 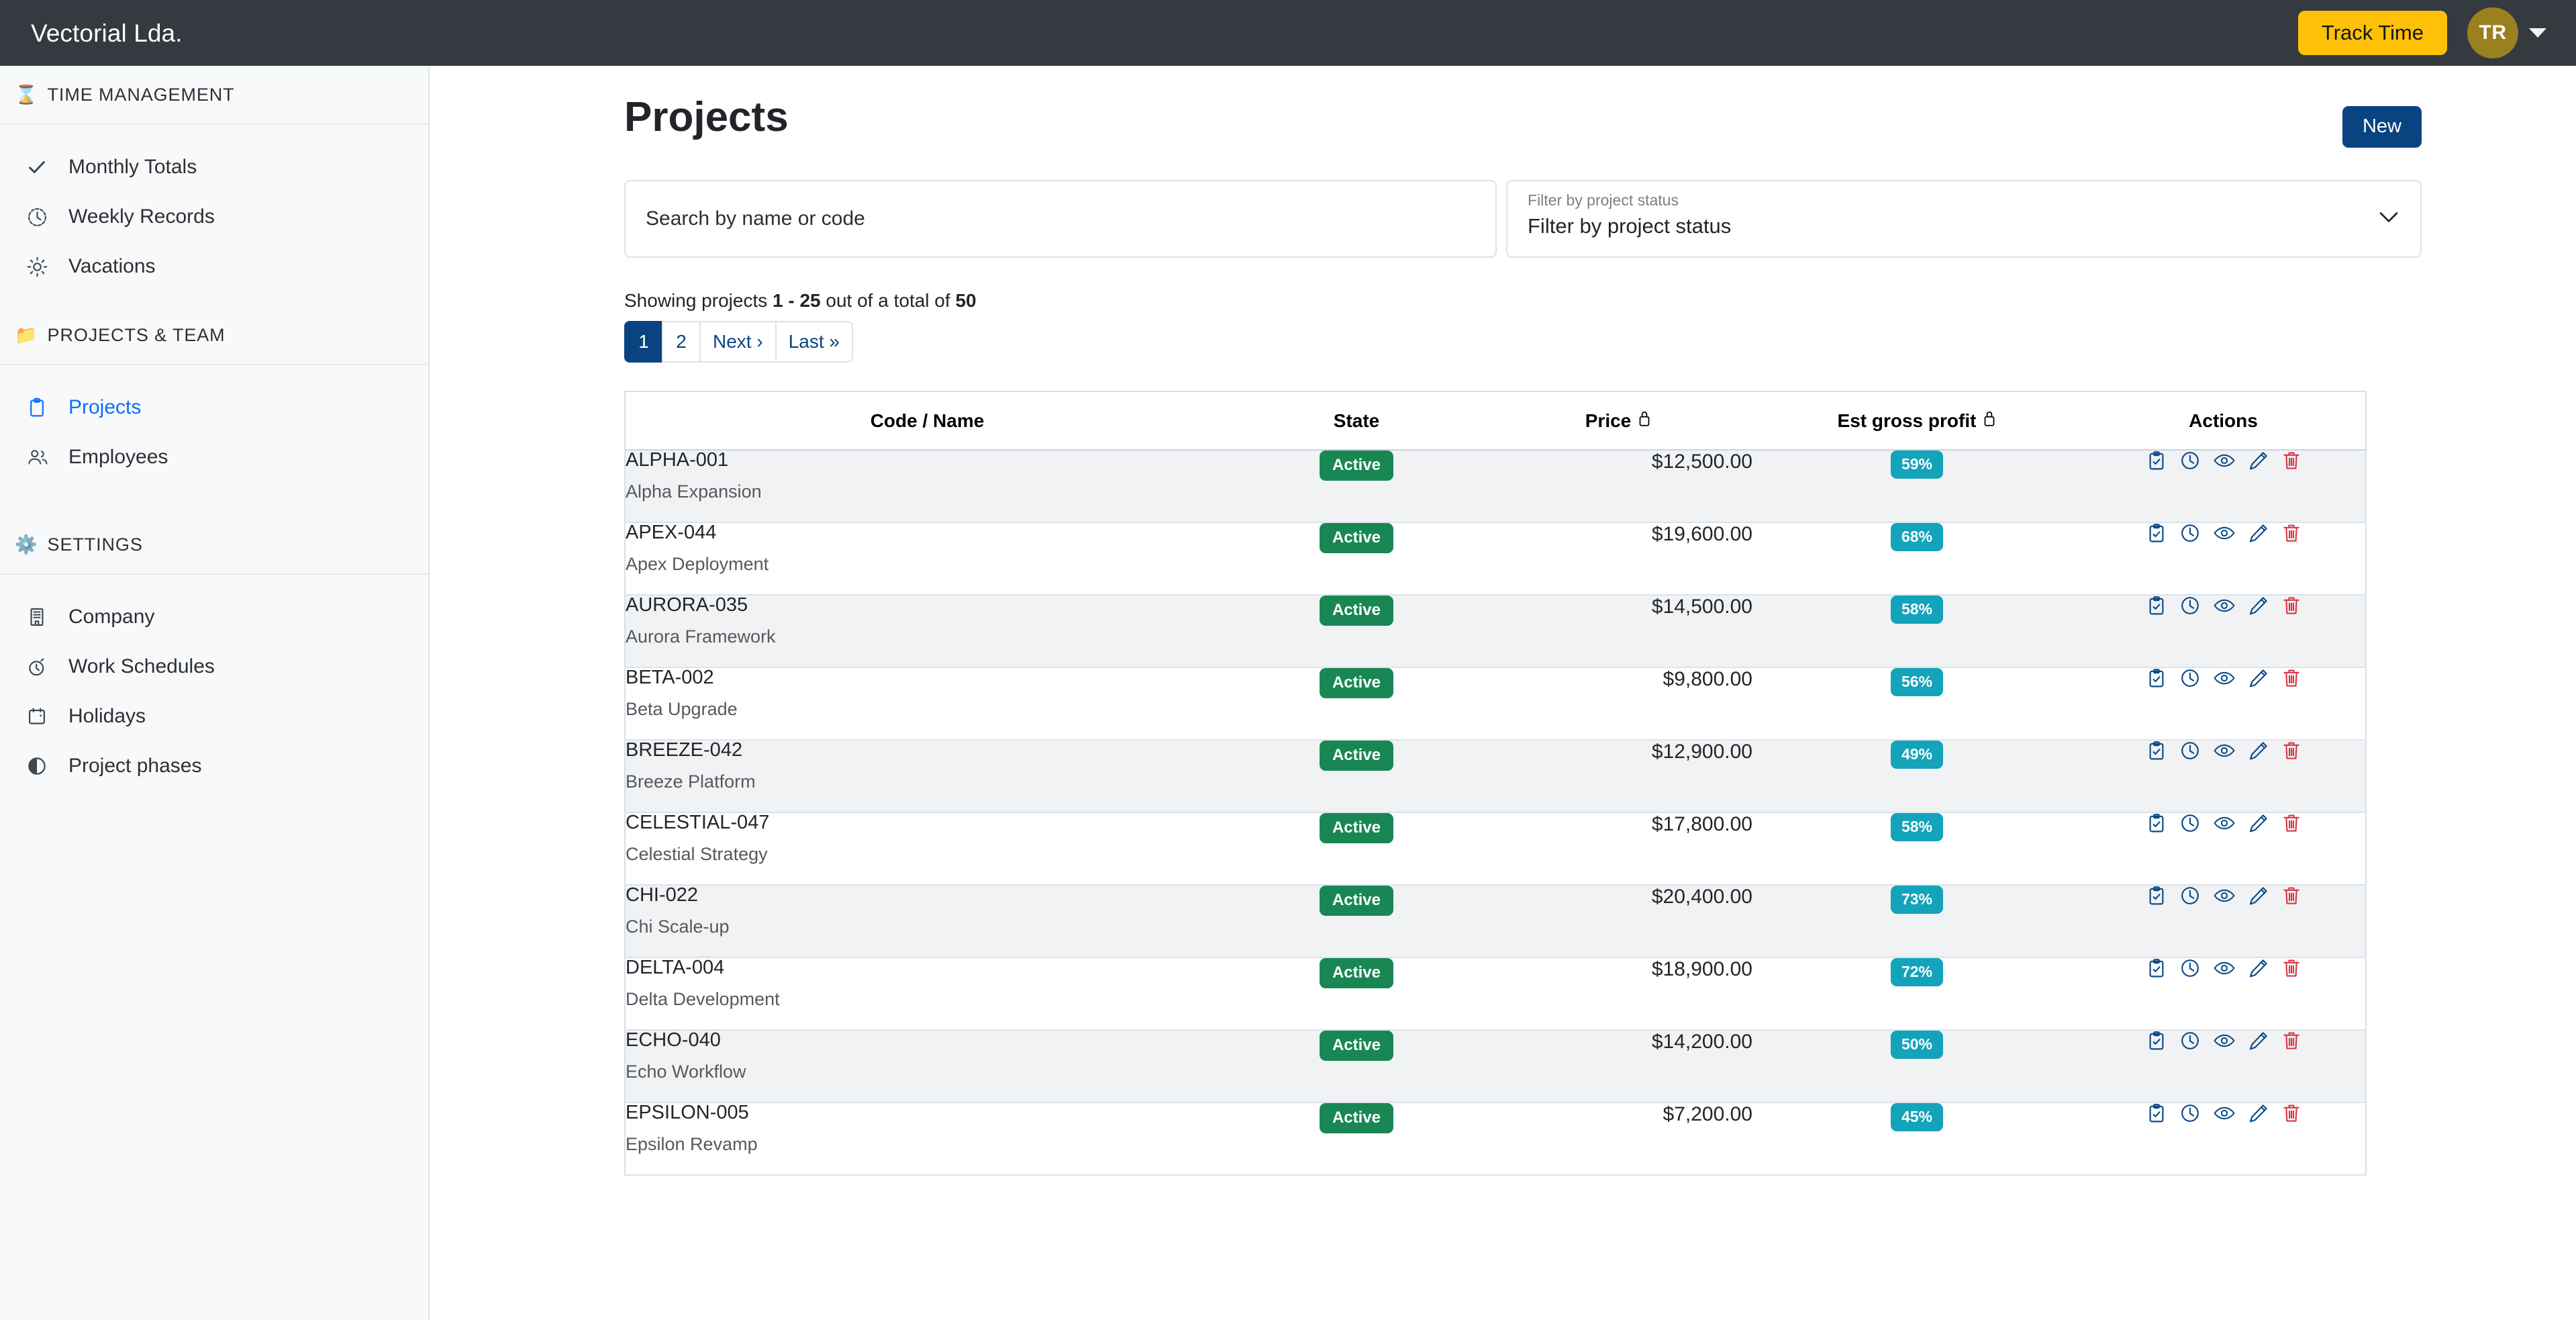 What do you see at coordinates (2372, 33) in the screenshot?
I see `track-time-button: Track Time` at bounding box center [2372, 33].